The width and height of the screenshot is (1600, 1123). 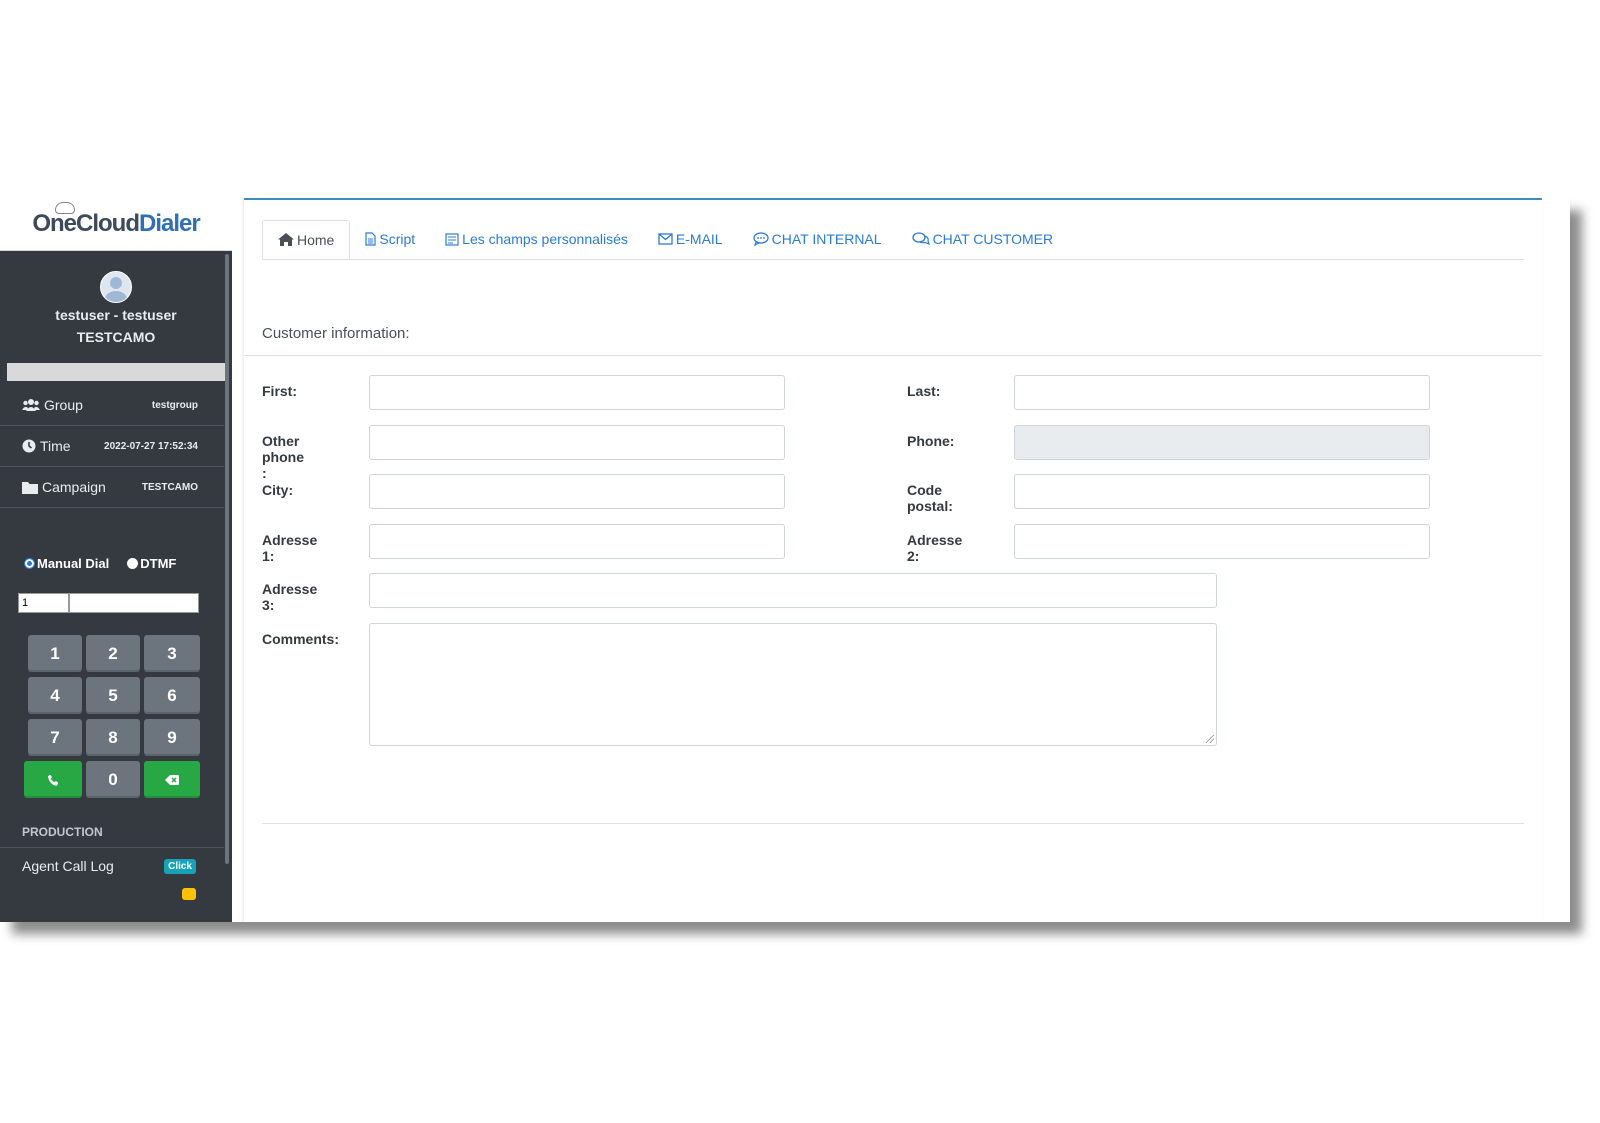 I want to click on resize-handle-icon, so click(x=1210, y=739).